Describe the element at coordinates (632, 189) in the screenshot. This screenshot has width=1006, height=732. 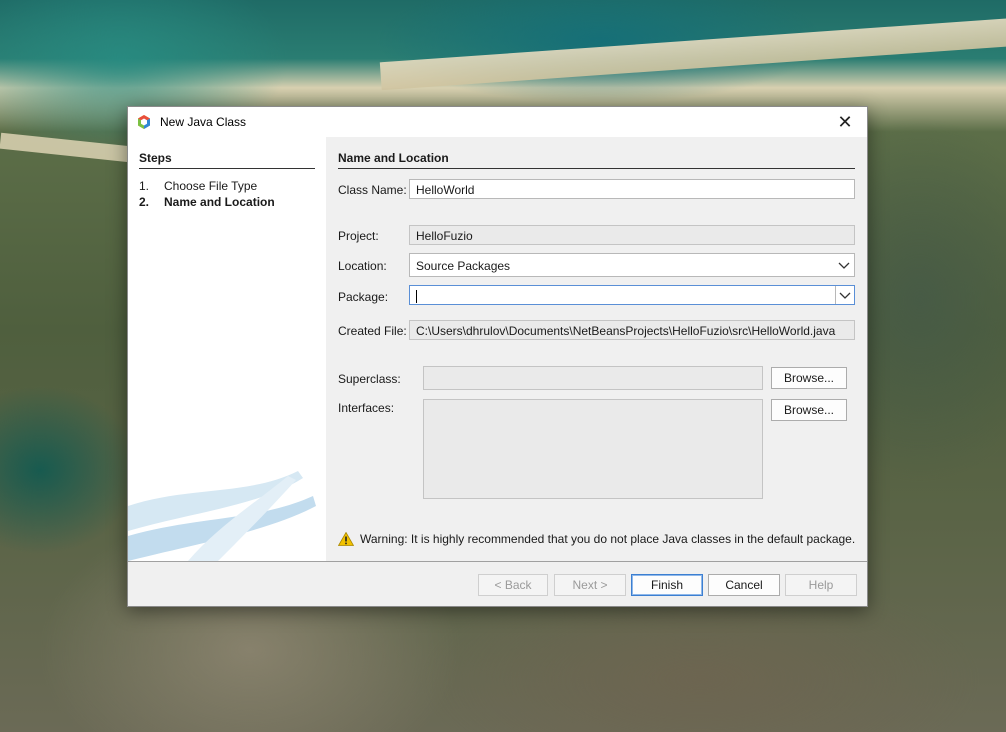
I see `class-name-input: HelloWorld` at that location.